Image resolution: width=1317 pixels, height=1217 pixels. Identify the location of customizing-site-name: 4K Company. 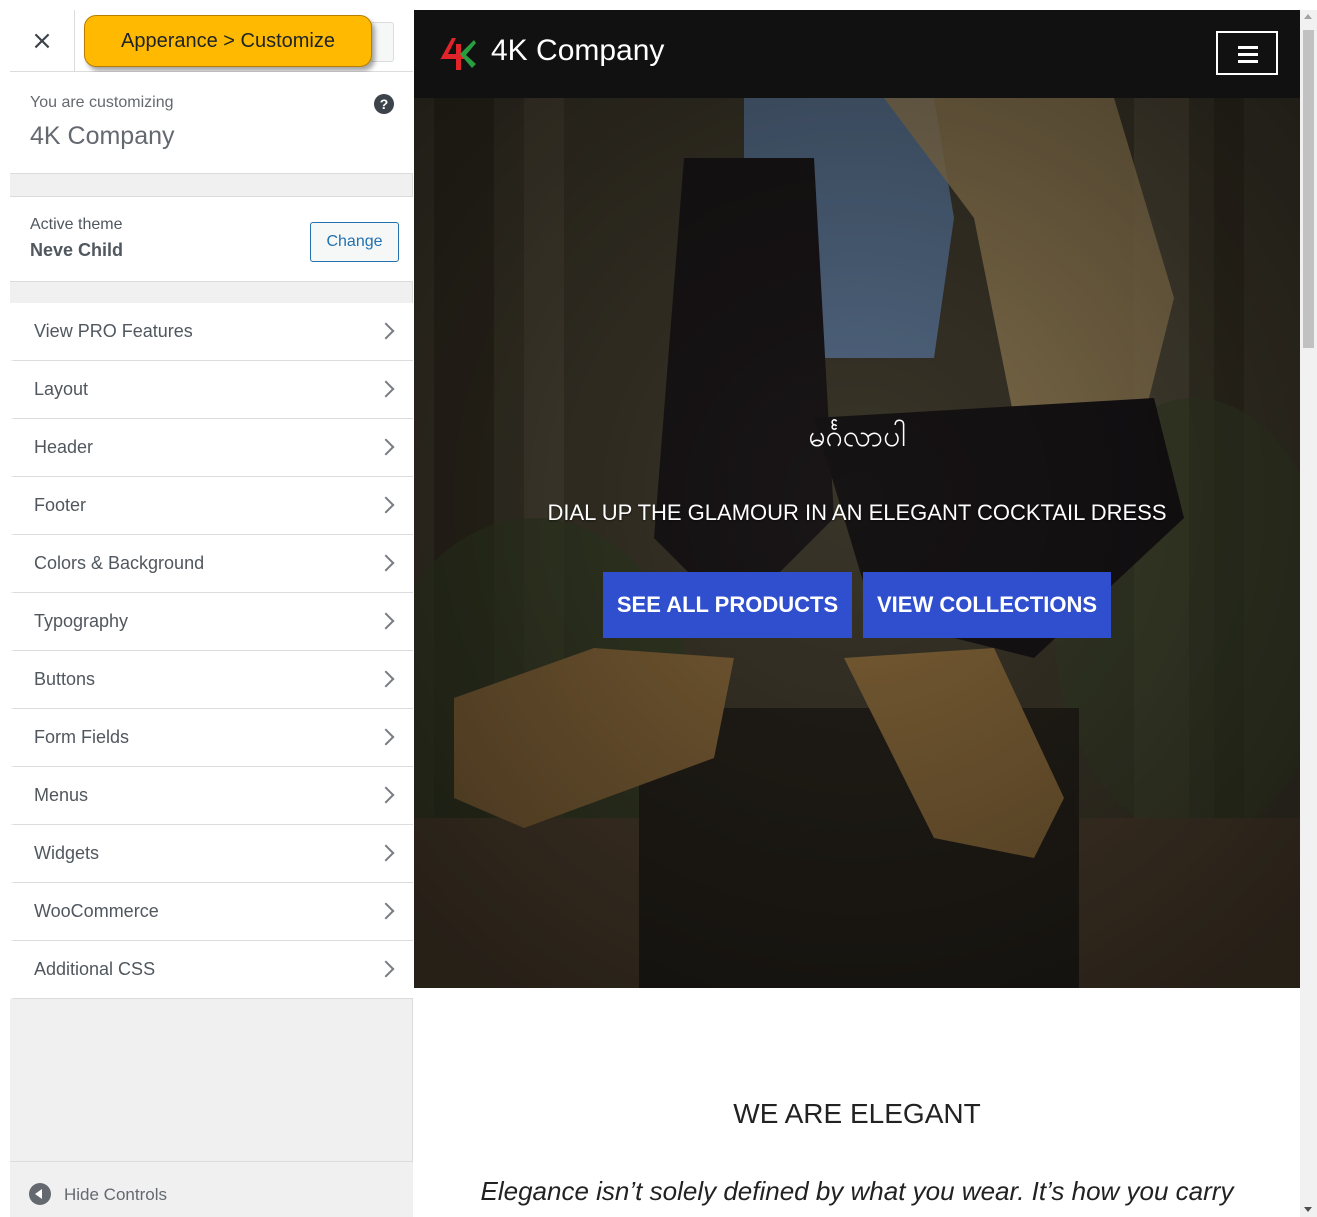
(102, 136).